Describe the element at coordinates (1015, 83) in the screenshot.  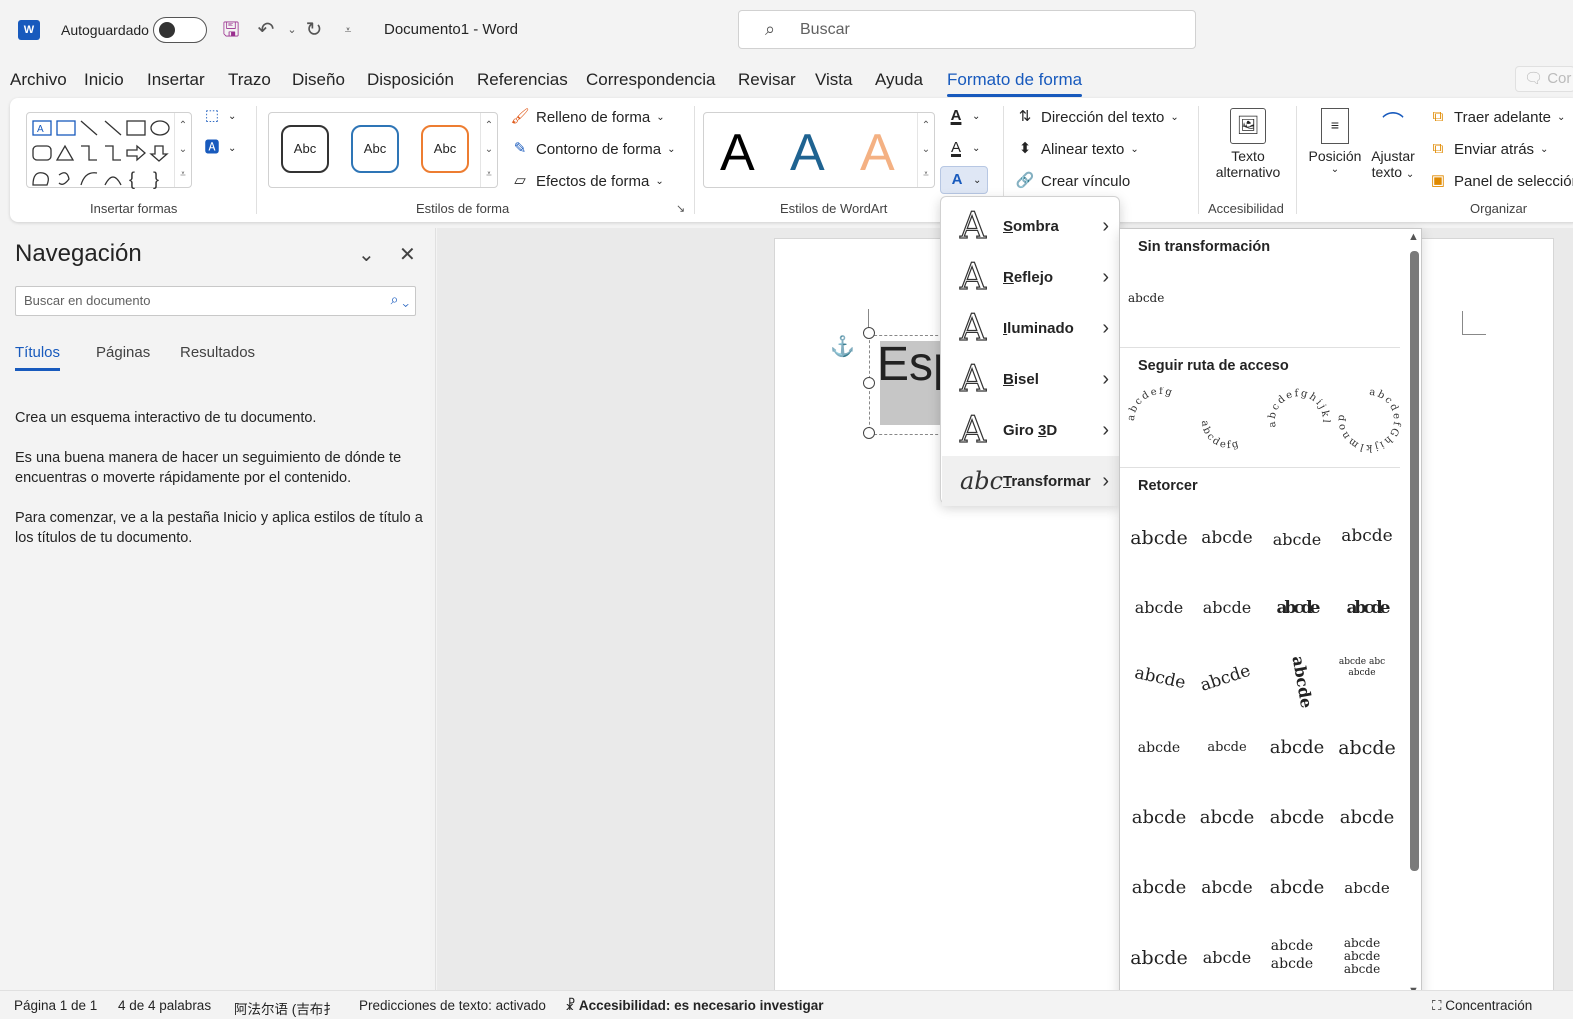
I see `tab-11: Formato de forma` at that location.